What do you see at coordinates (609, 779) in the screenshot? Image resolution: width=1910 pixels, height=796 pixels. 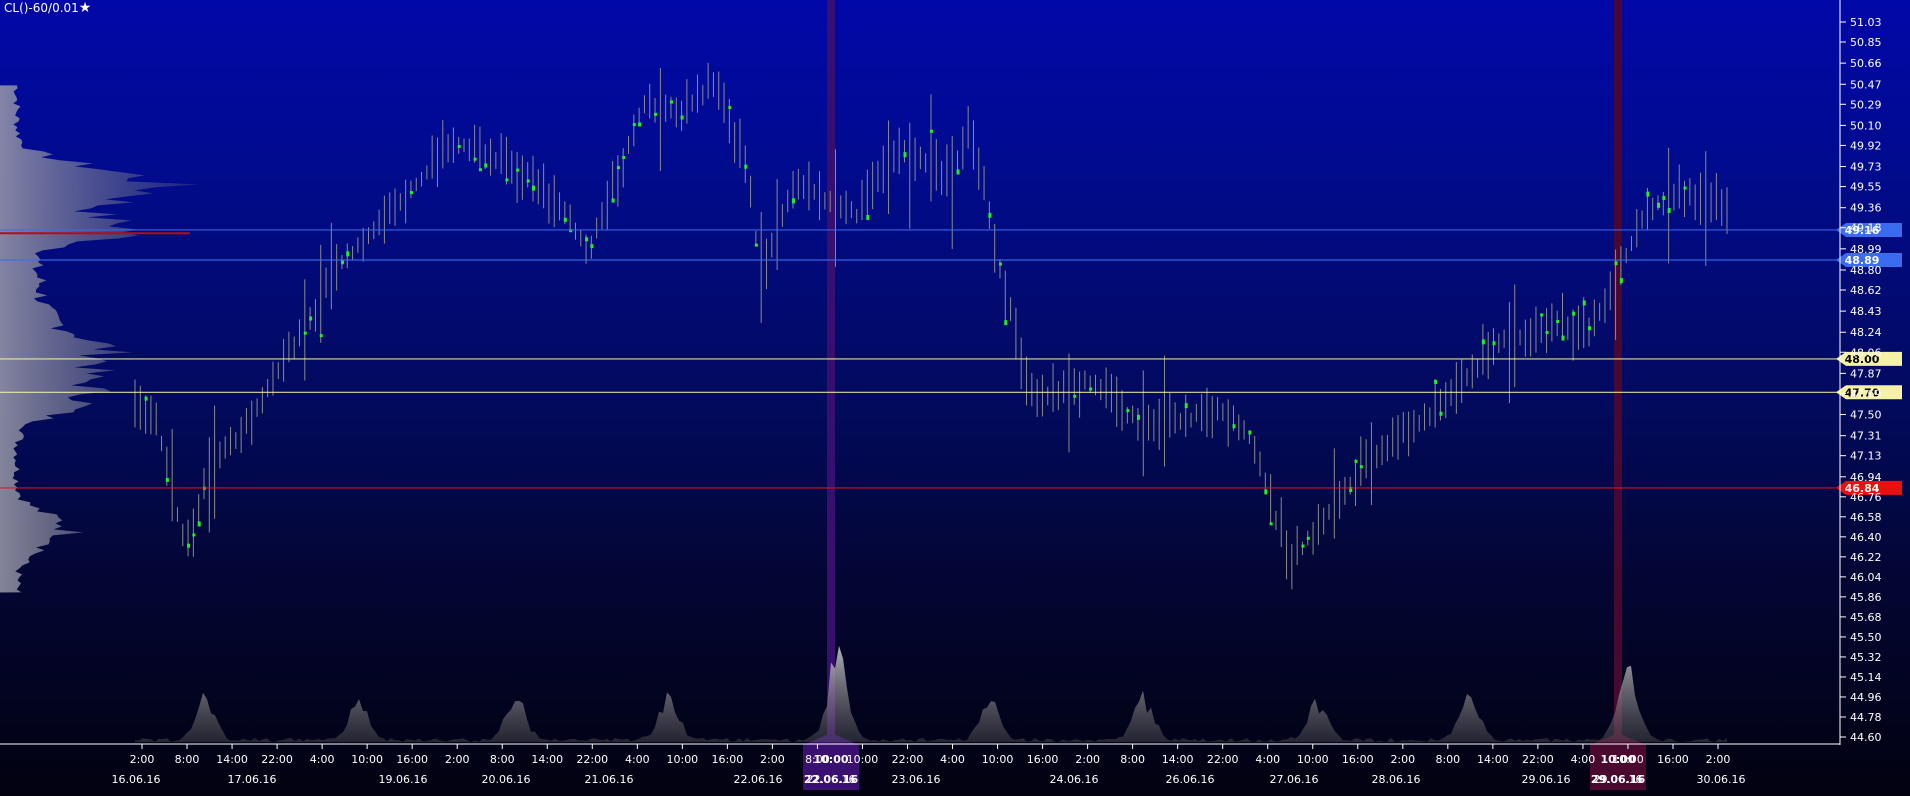 I see `date-tick-label: 21.06.16` at bounding box center [609, 779].